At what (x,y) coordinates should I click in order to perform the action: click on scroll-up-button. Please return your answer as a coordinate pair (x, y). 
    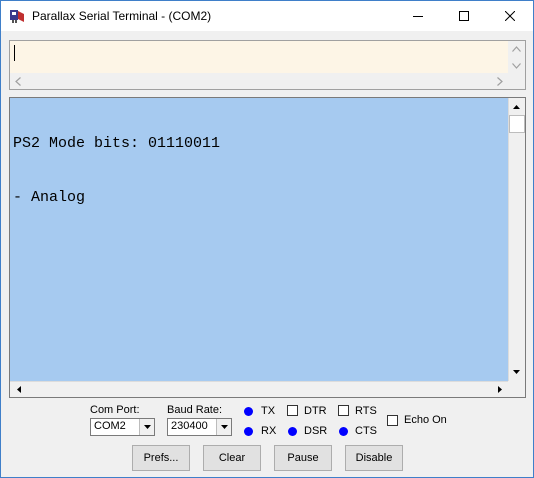
    Looking at the image, I should click on (516, 106).